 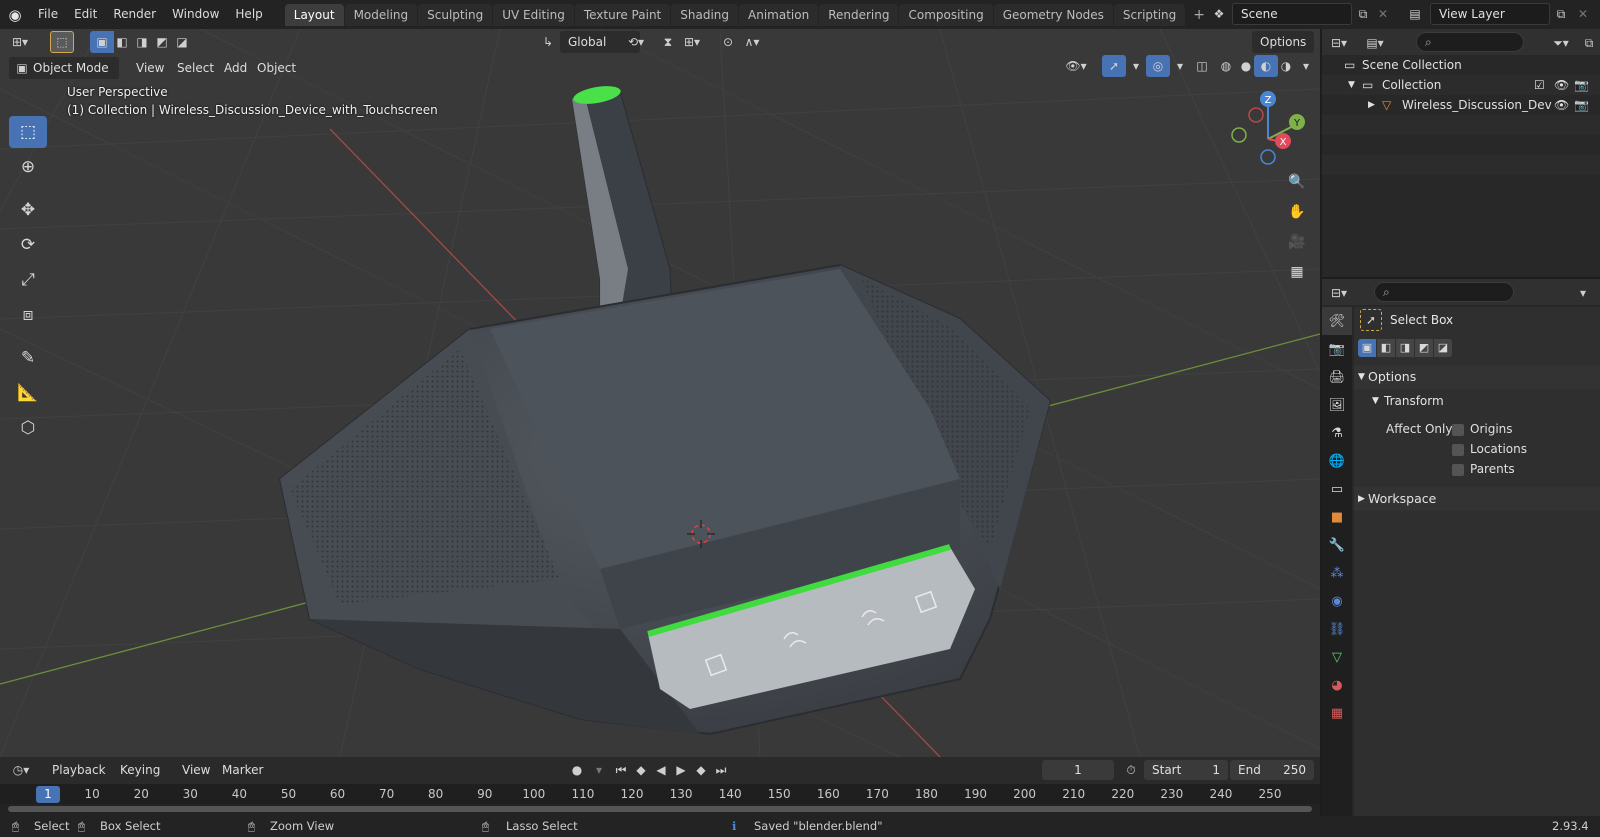 I want to click on select-tool-icon: ⬚, so click(x=62, y=42).